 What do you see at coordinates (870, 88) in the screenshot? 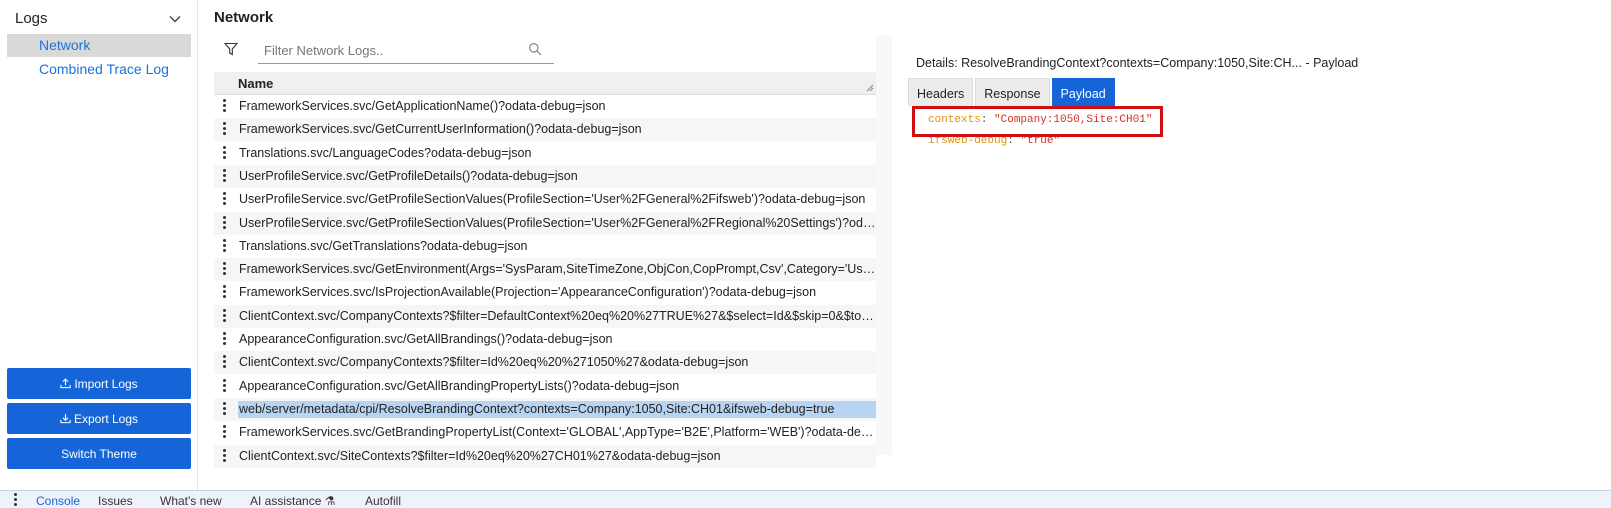
I see `resize-handle-icon` at bounding box center [870, 88].